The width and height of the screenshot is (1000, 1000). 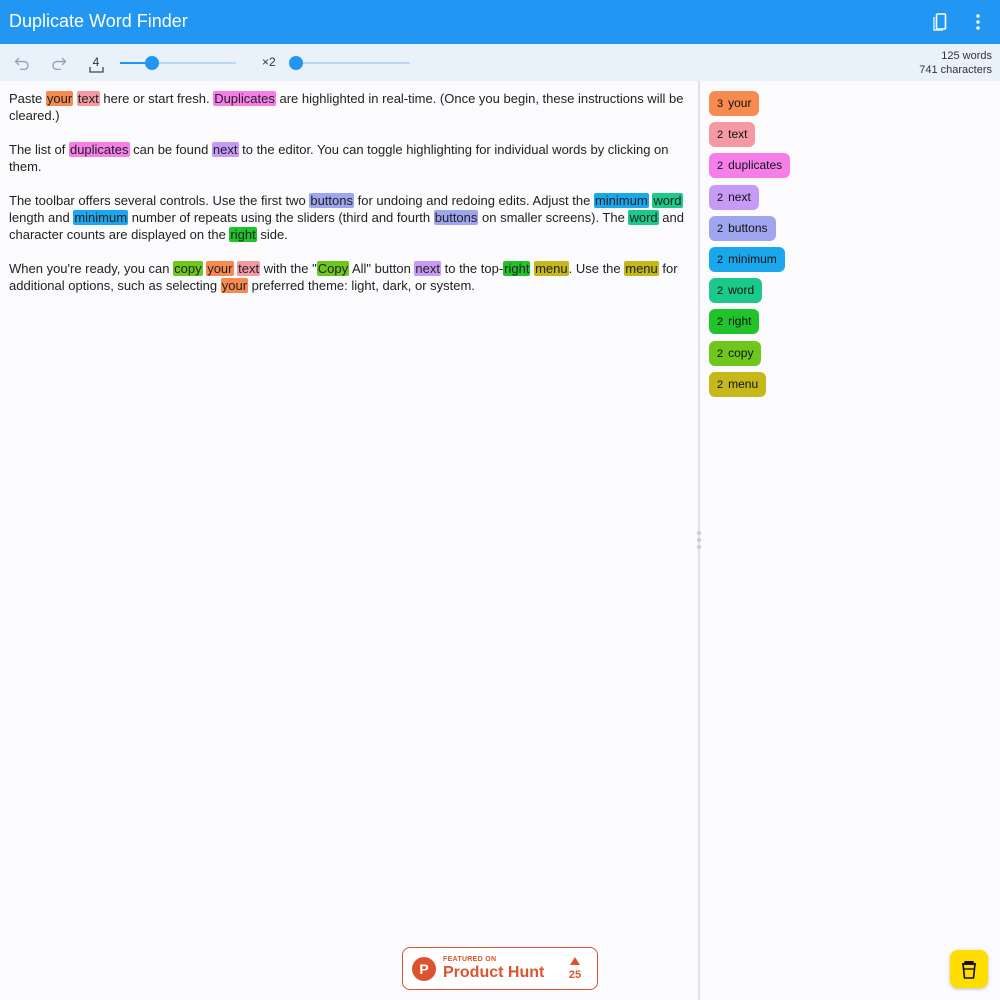 I want to click on duplicate-chip-word: 2 word, so click(x=736, y=291).